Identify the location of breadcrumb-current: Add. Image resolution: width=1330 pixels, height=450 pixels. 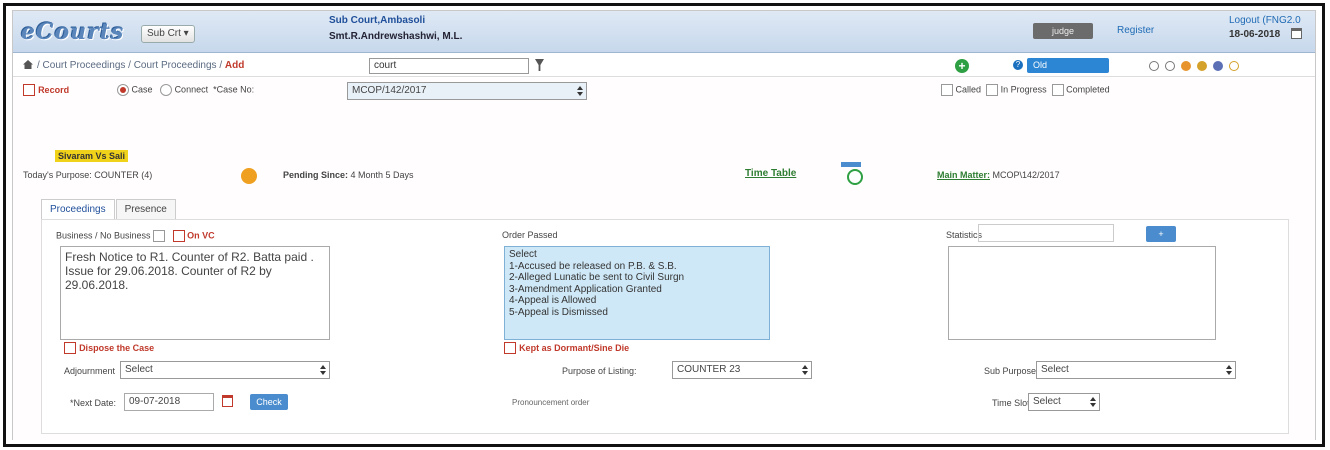
(234, 65).